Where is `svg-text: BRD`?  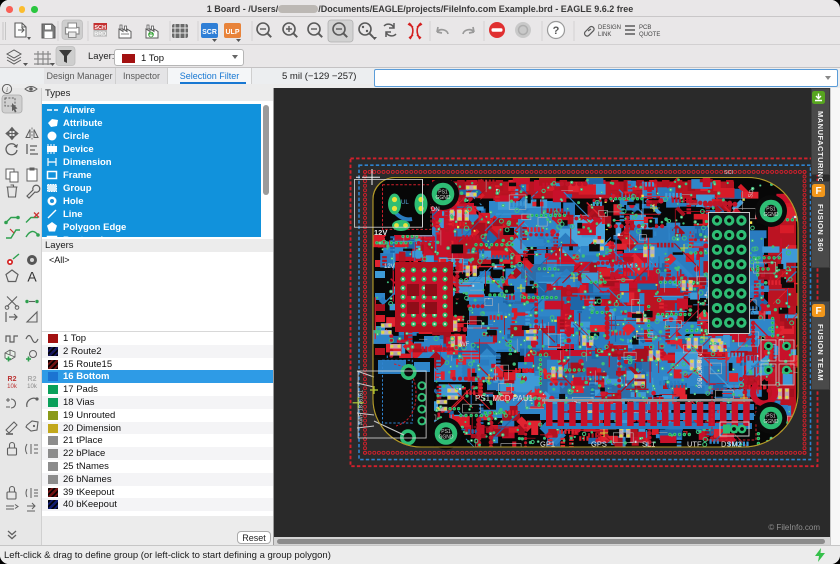
svg-text: BRD is located at coordinates (100, 35).